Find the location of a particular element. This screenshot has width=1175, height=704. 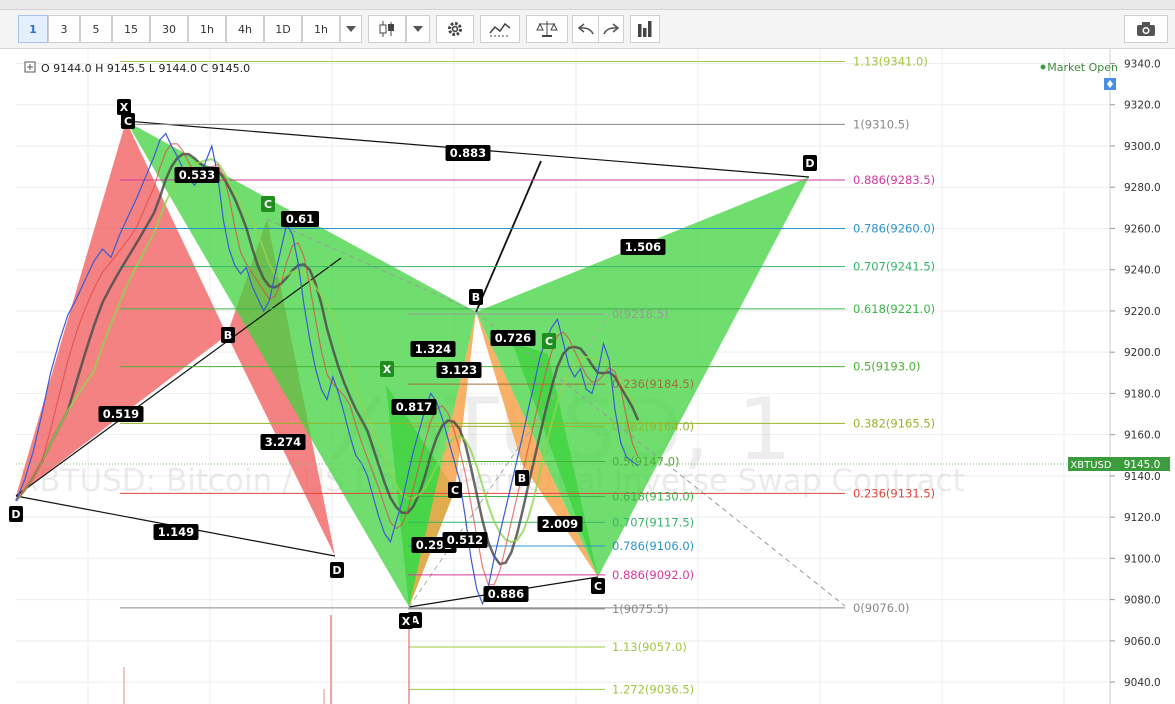

dropdown-chevron-icon is located at coordinates (351, 29).